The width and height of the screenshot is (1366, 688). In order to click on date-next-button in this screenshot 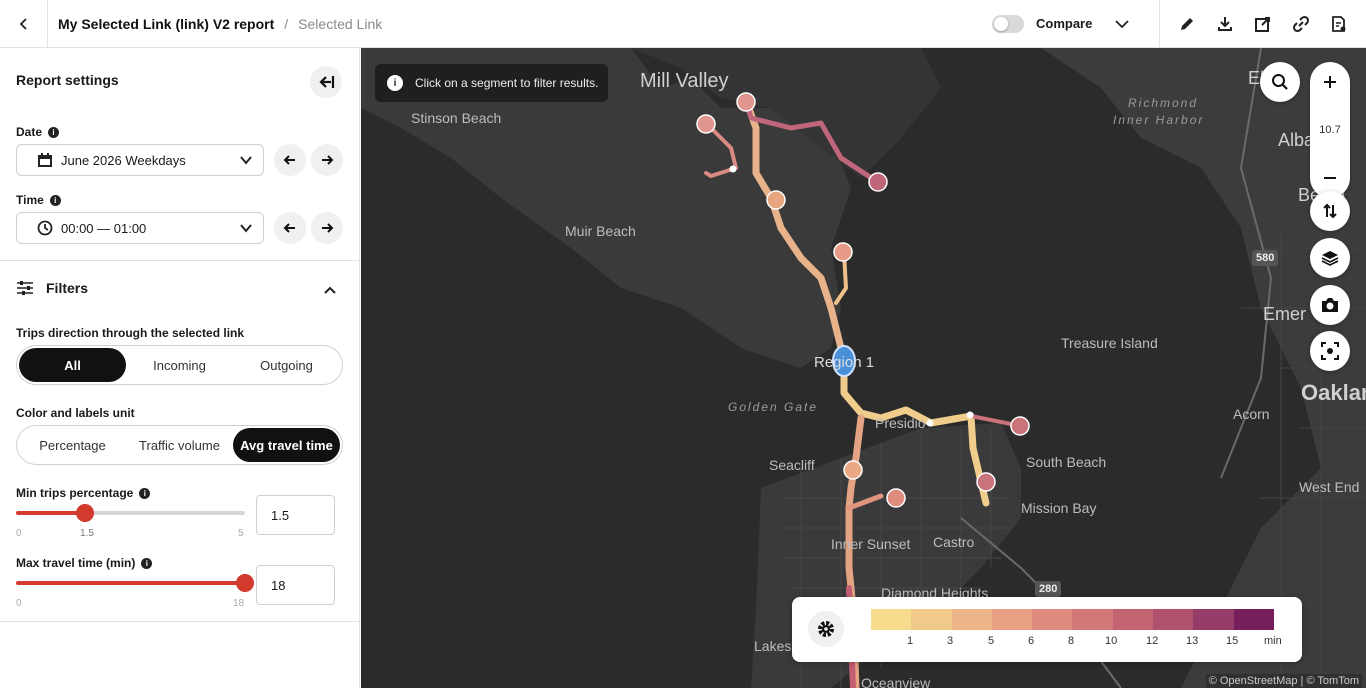, I will do `click(327, 160)`.